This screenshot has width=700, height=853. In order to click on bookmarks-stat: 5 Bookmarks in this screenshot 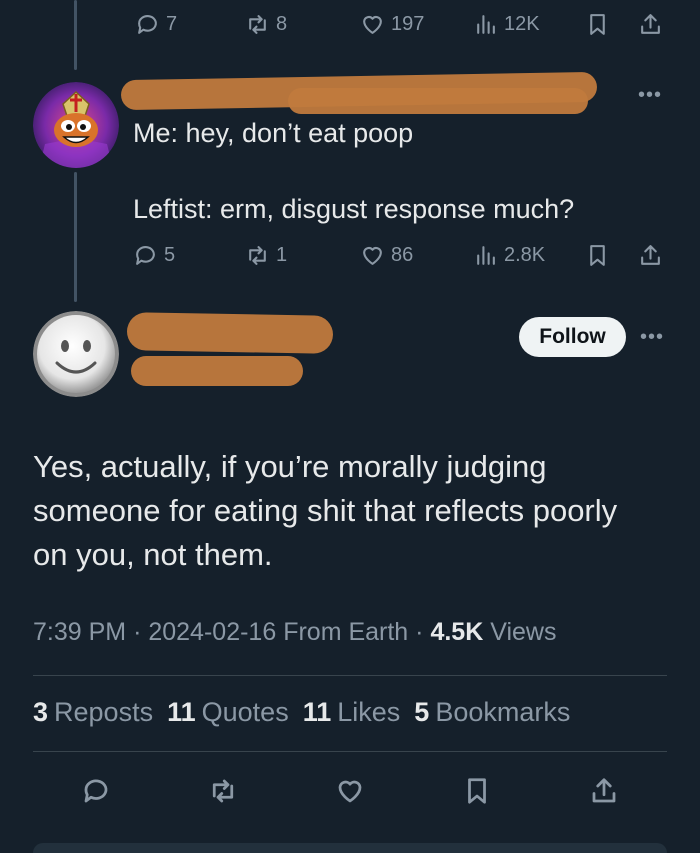, I will do `click(492, 712)`.